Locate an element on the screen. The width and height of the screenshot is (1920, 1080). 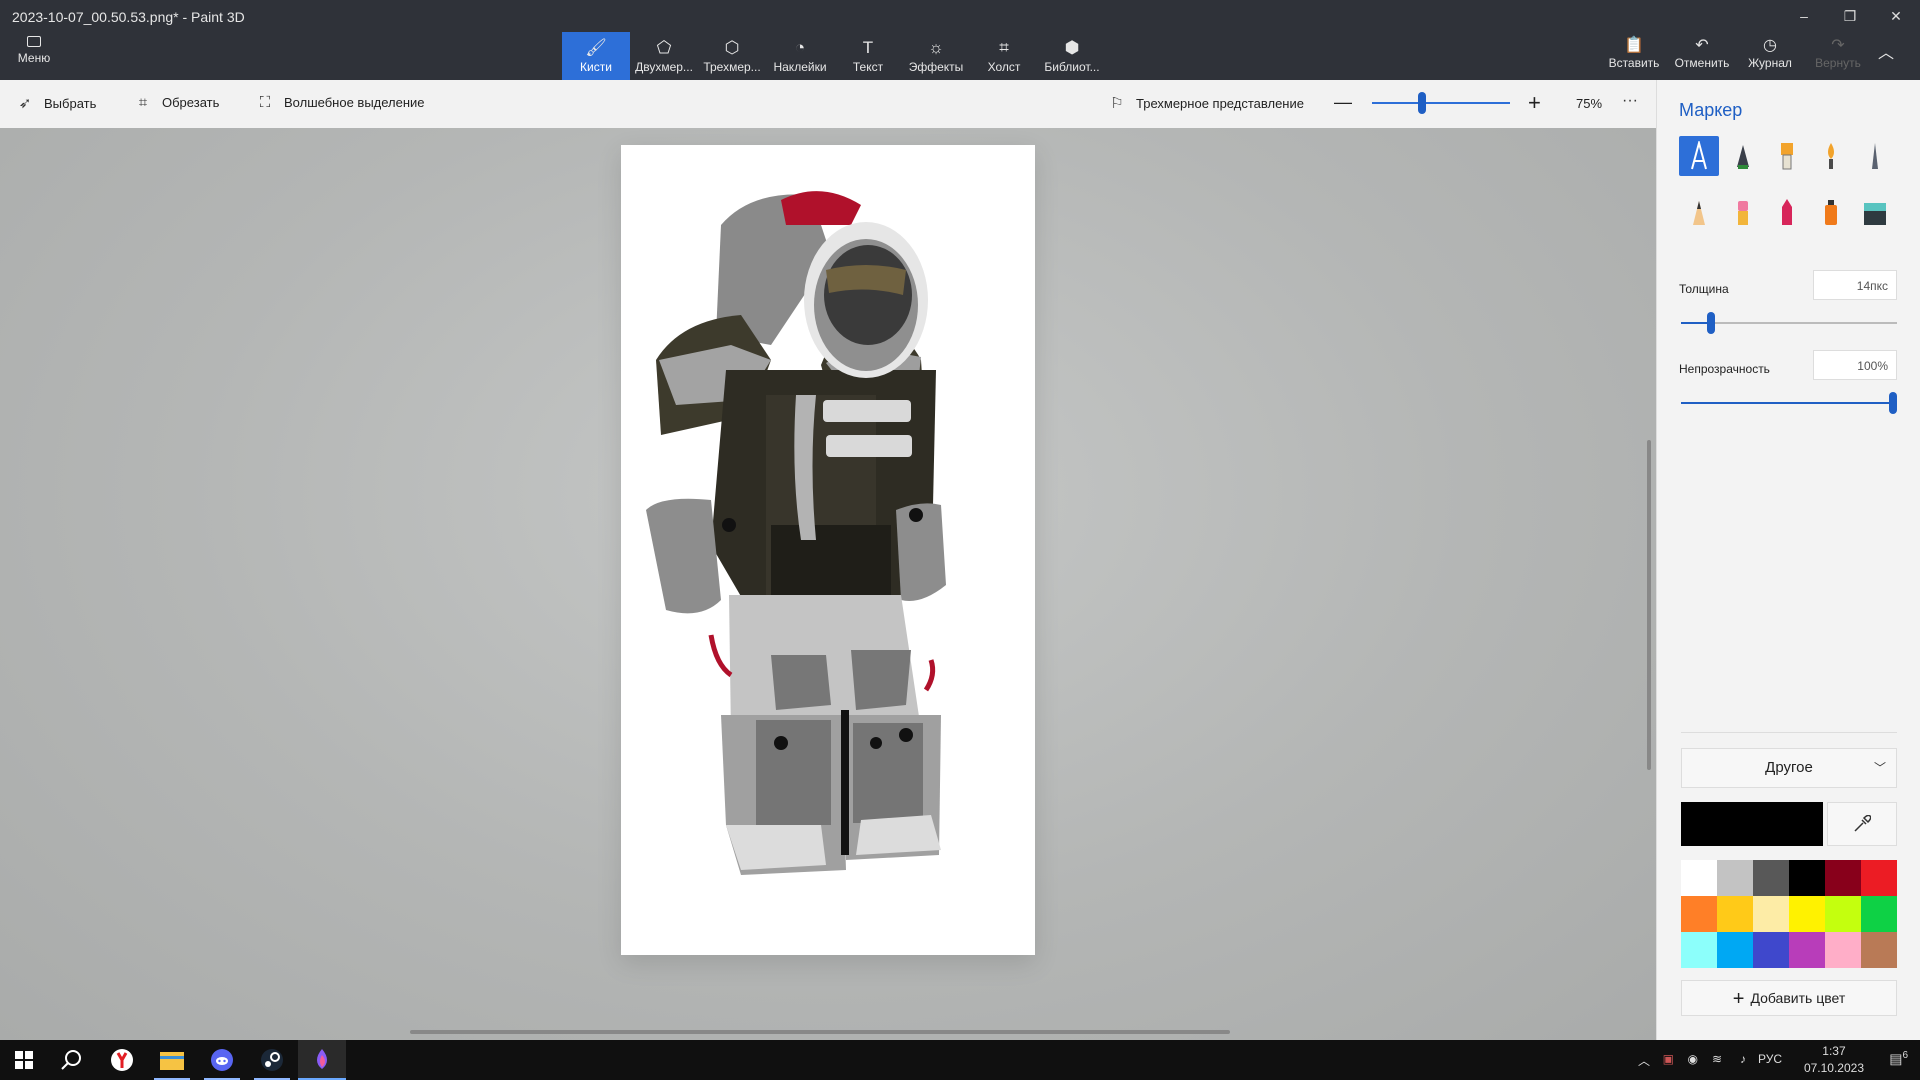
fill-bucket-icon is located at coordinates (1875, 214).